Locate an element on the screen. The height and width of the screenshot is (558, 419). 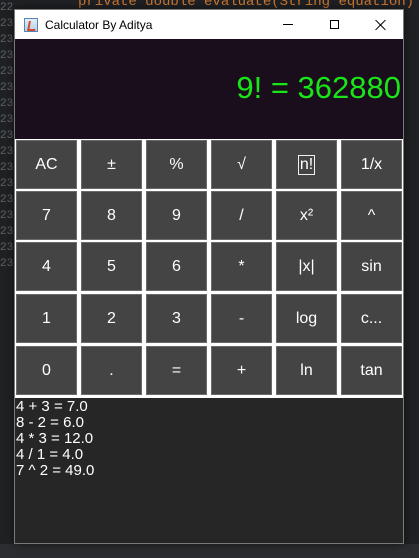
title-bar: Calculator By Aditya is located at coordinates (209, 24).